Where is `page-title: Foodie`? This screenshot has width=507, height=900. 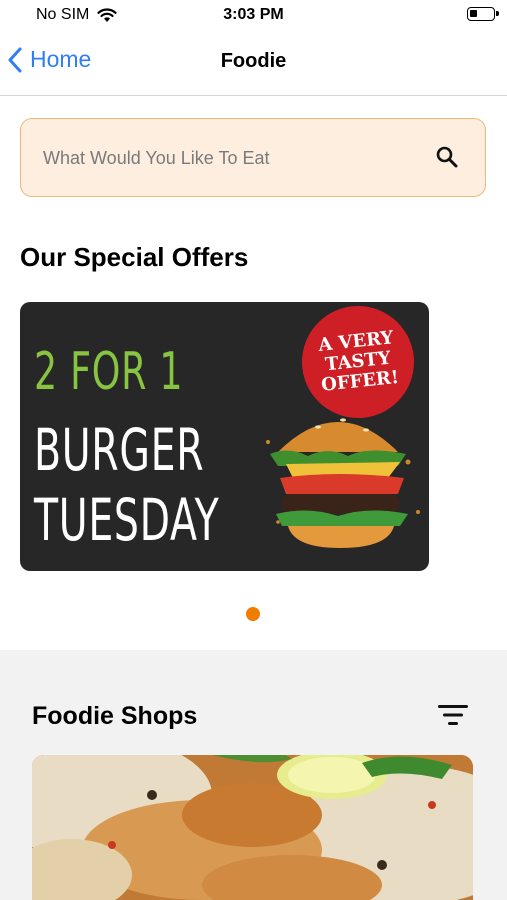 page-title: Foodie is located at coordinates (253, 61).